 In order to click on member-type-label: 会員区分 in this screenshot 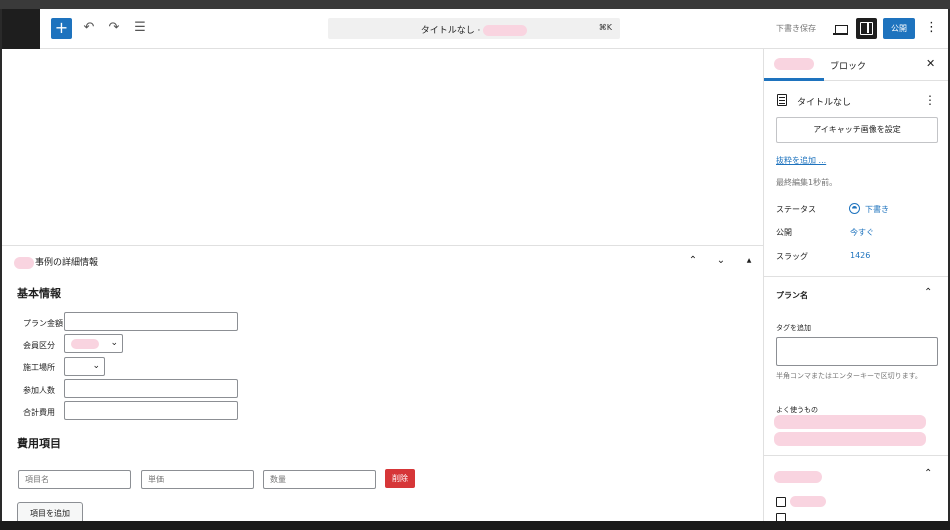, I will do `click(39, 345)`.